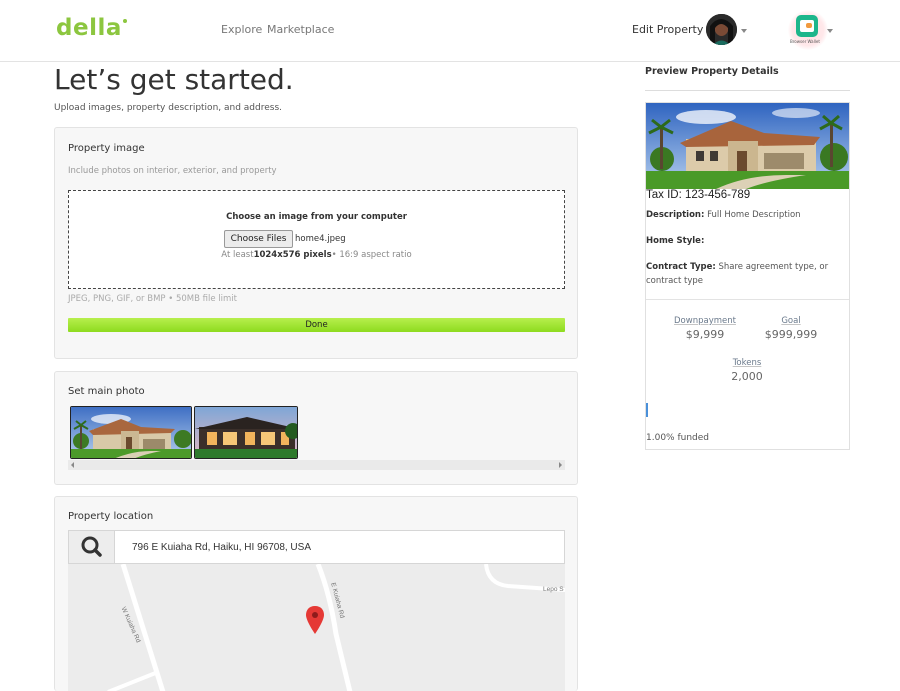 The height and width of the screenshot is (691, 900). What do you see at coordinates (237, 255) in the screenshot?
I see `req-prefix: At least` at bounding box center [237, 255].